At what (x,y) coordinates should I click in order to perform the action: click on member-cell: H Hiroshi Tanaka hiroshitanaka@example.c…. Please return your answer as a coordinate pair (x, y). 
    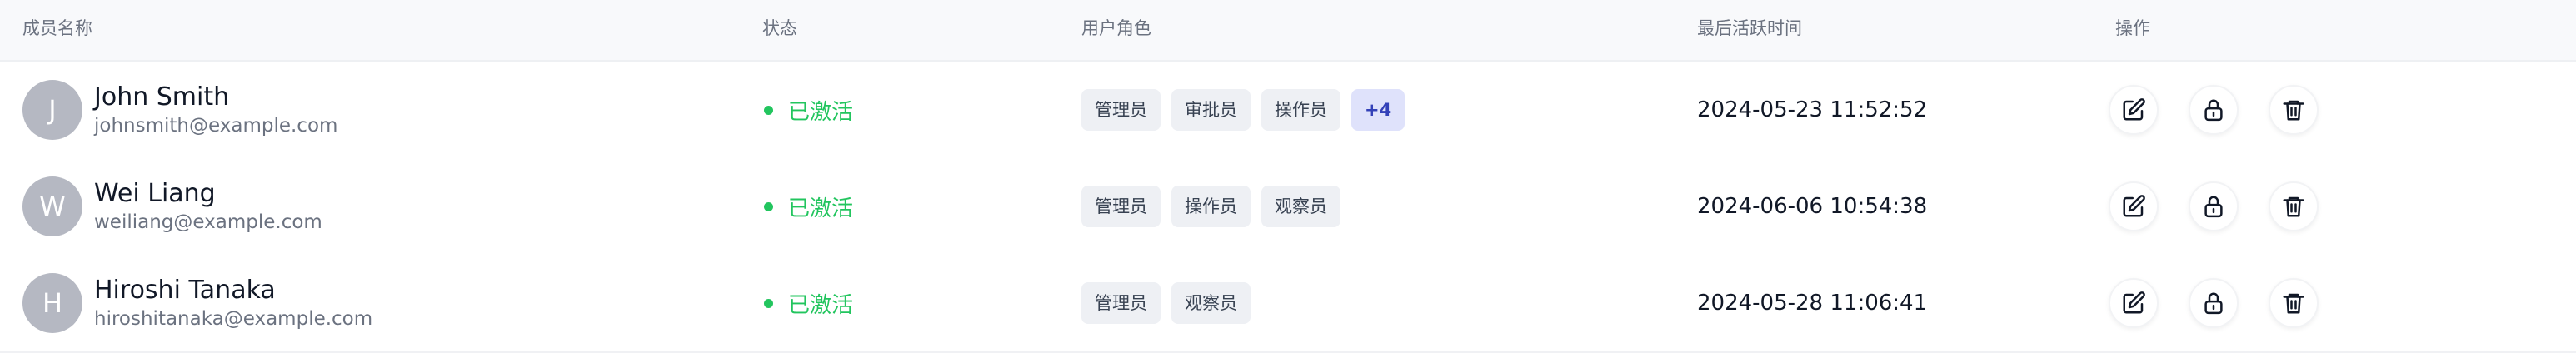
    Looking at the image, I should click on (197, 303).